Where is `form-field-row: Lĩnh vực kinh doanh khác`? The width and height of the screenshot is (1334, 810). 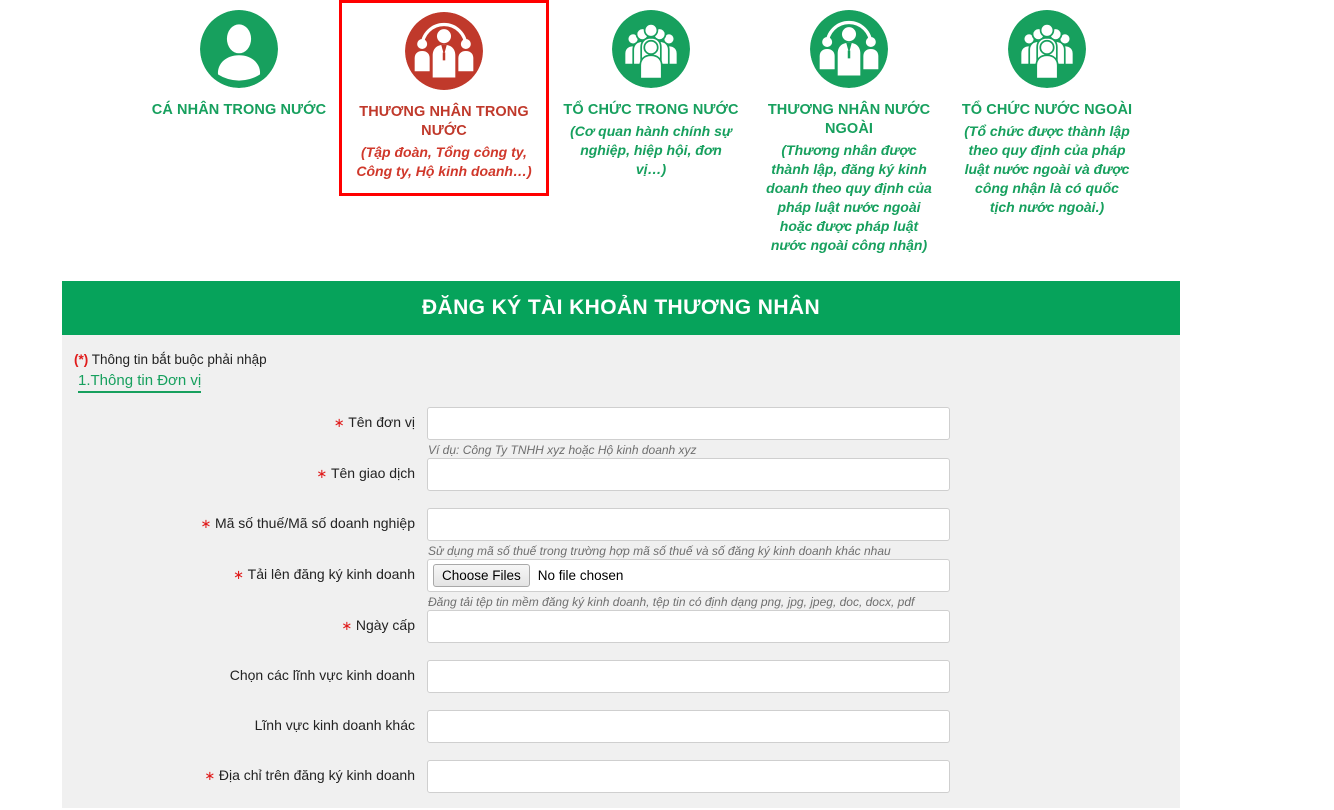
form-field-row: Lĩnh vực kinh doanh khác is located at coordinates (621, 735).